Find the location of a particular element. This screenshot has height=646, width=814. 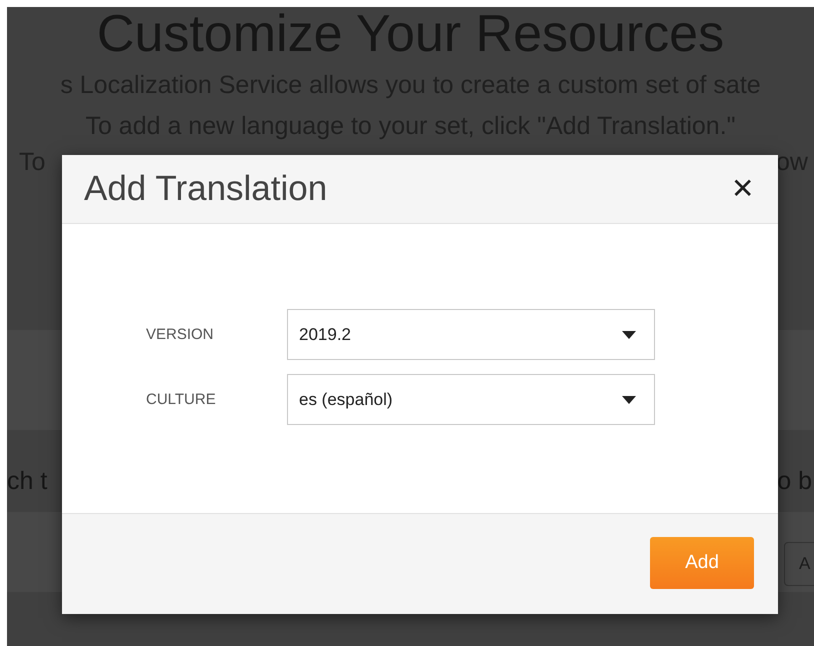

field-label: CULTURE is located at coordinates (181, 399).